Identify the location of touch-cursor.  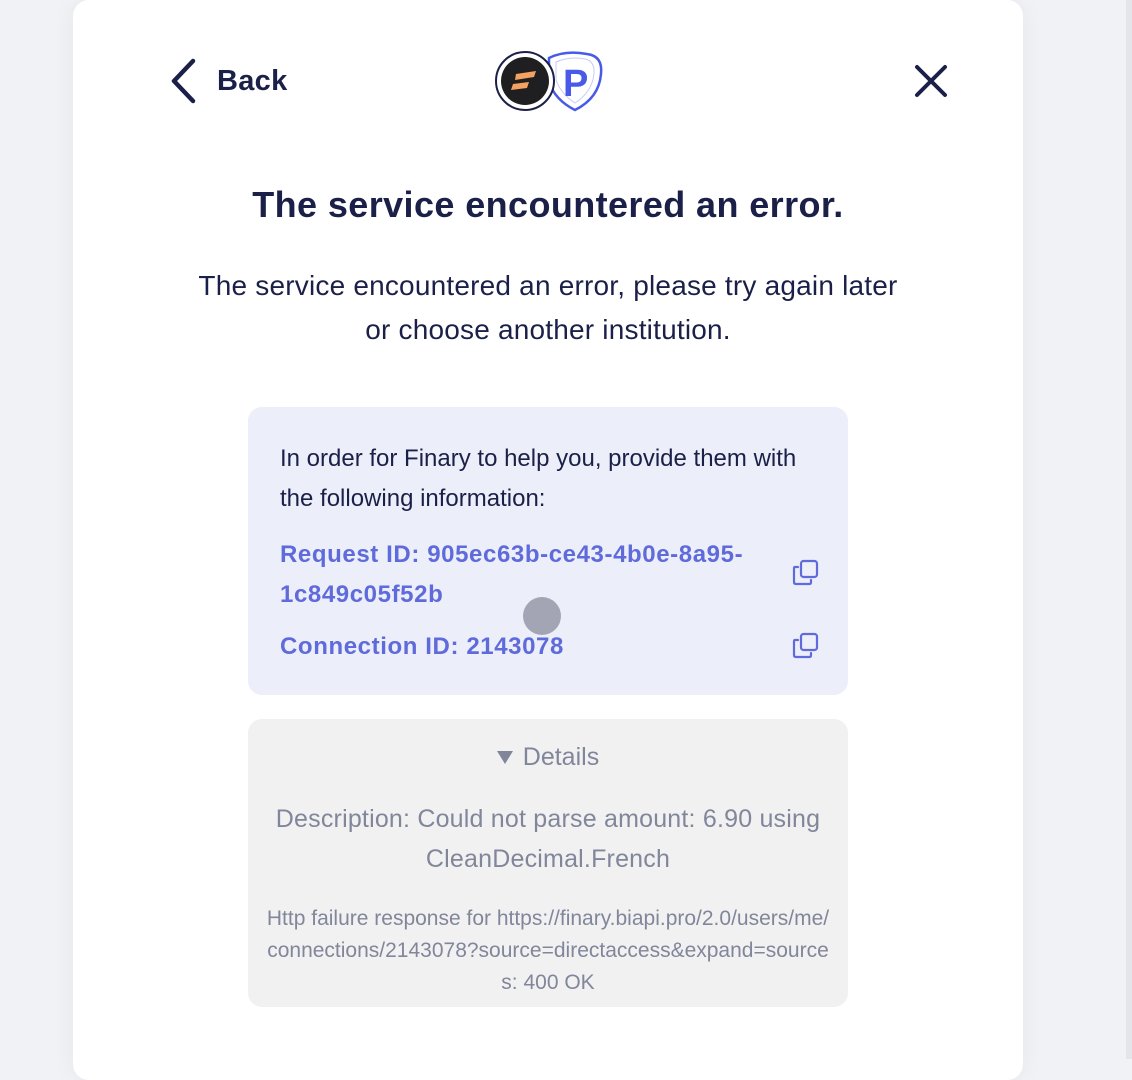
(542, 616).